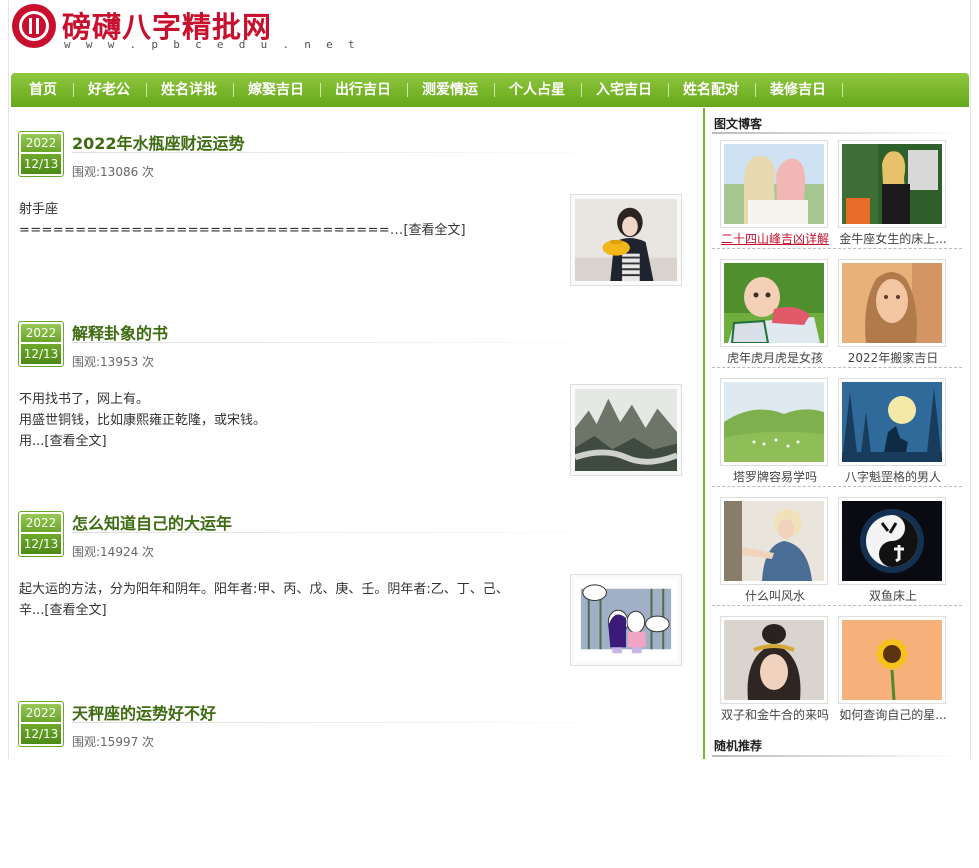 The image size is (979, 868). Describe the element at coordinates (152, 522) in the screenshot. I see `post-title-link: 怎么知道自己的大运年` at that location.